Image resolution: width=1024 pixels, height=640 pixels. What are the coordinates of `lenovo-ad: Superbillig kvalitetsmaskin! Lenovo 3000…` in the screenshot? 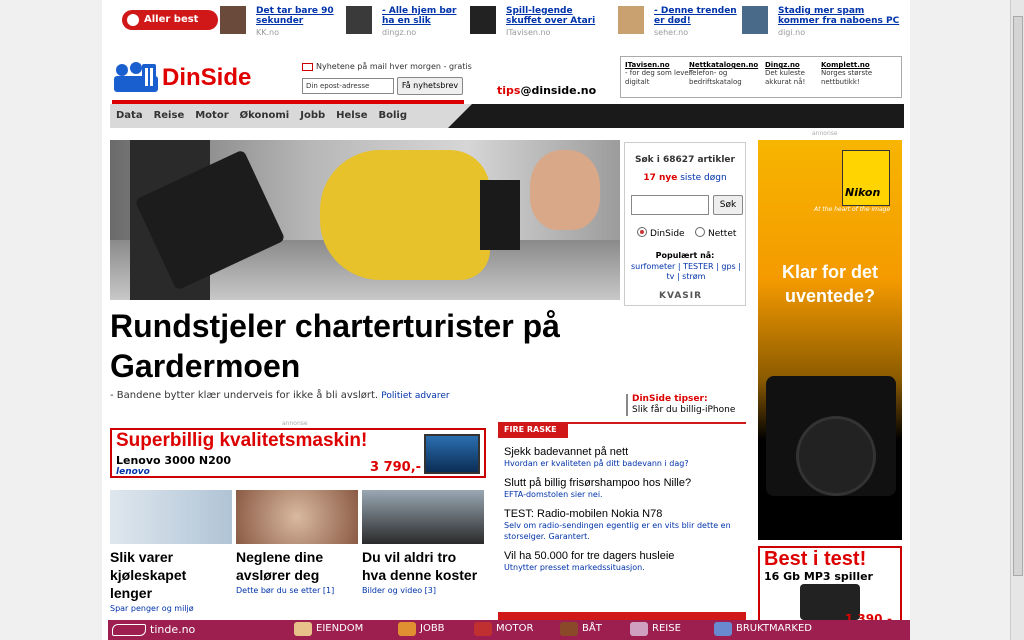 It's located at (298, 453).